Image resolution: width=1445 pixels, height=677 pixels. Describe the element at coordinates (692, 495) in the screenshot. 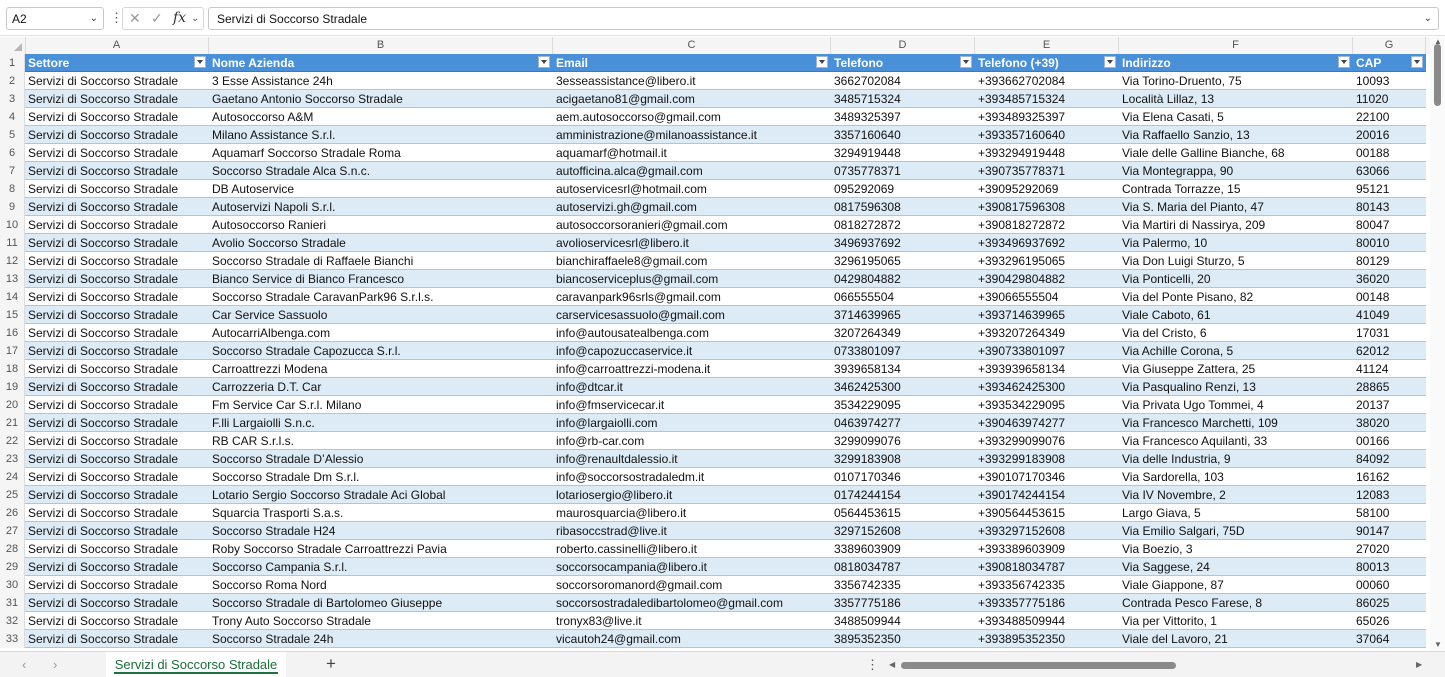

I see `cell-email: lotariosergio@libero.it` at that location.